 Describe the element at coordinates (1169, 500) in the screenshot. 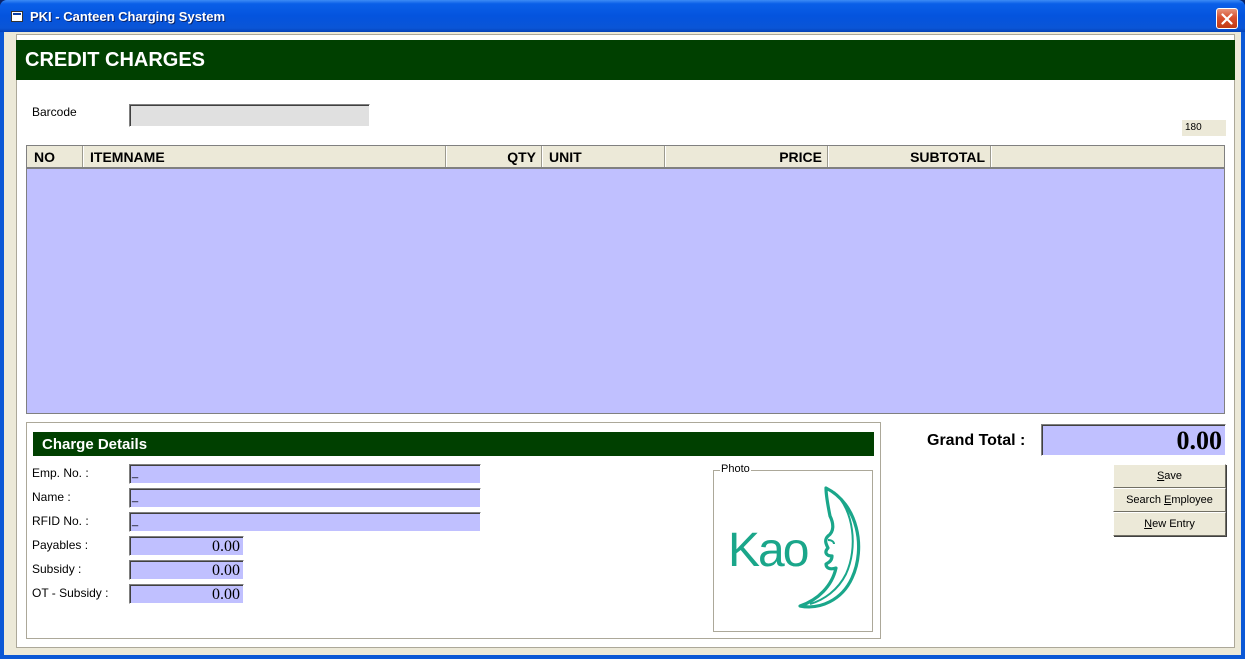

I see `search-employee-button: Search Employee` at that location.